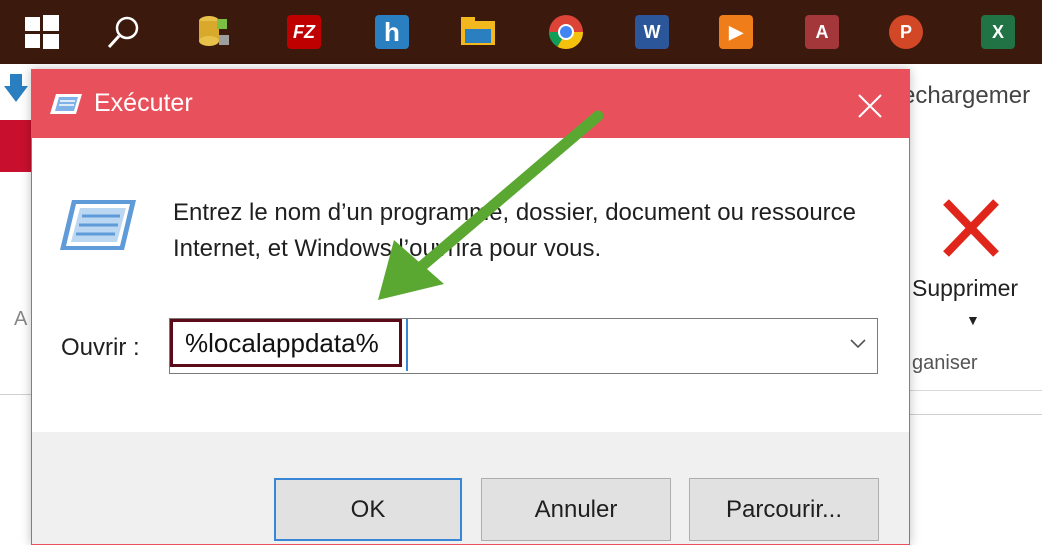  I want to click on close-button, so click(870, 106).